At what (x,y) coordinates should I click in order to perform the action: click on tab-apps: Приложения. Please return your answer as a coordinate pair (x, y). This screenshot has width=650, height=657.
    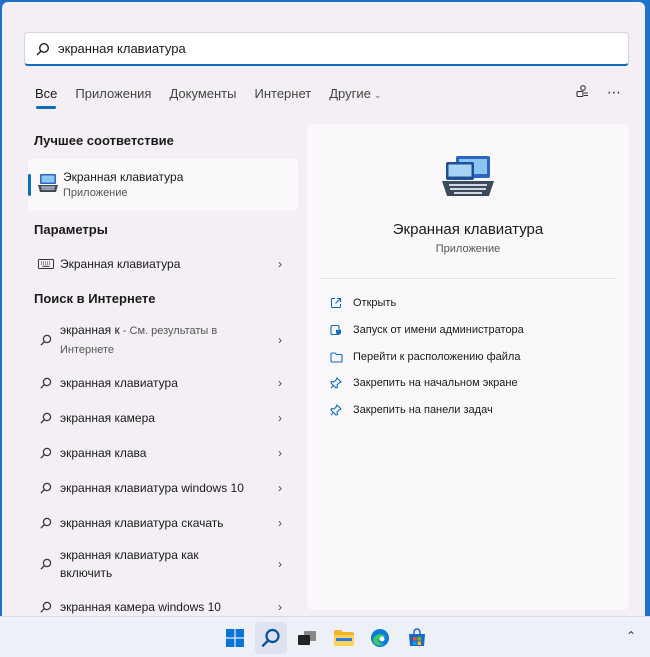
    Looking at the image, I should click on (113, 97).